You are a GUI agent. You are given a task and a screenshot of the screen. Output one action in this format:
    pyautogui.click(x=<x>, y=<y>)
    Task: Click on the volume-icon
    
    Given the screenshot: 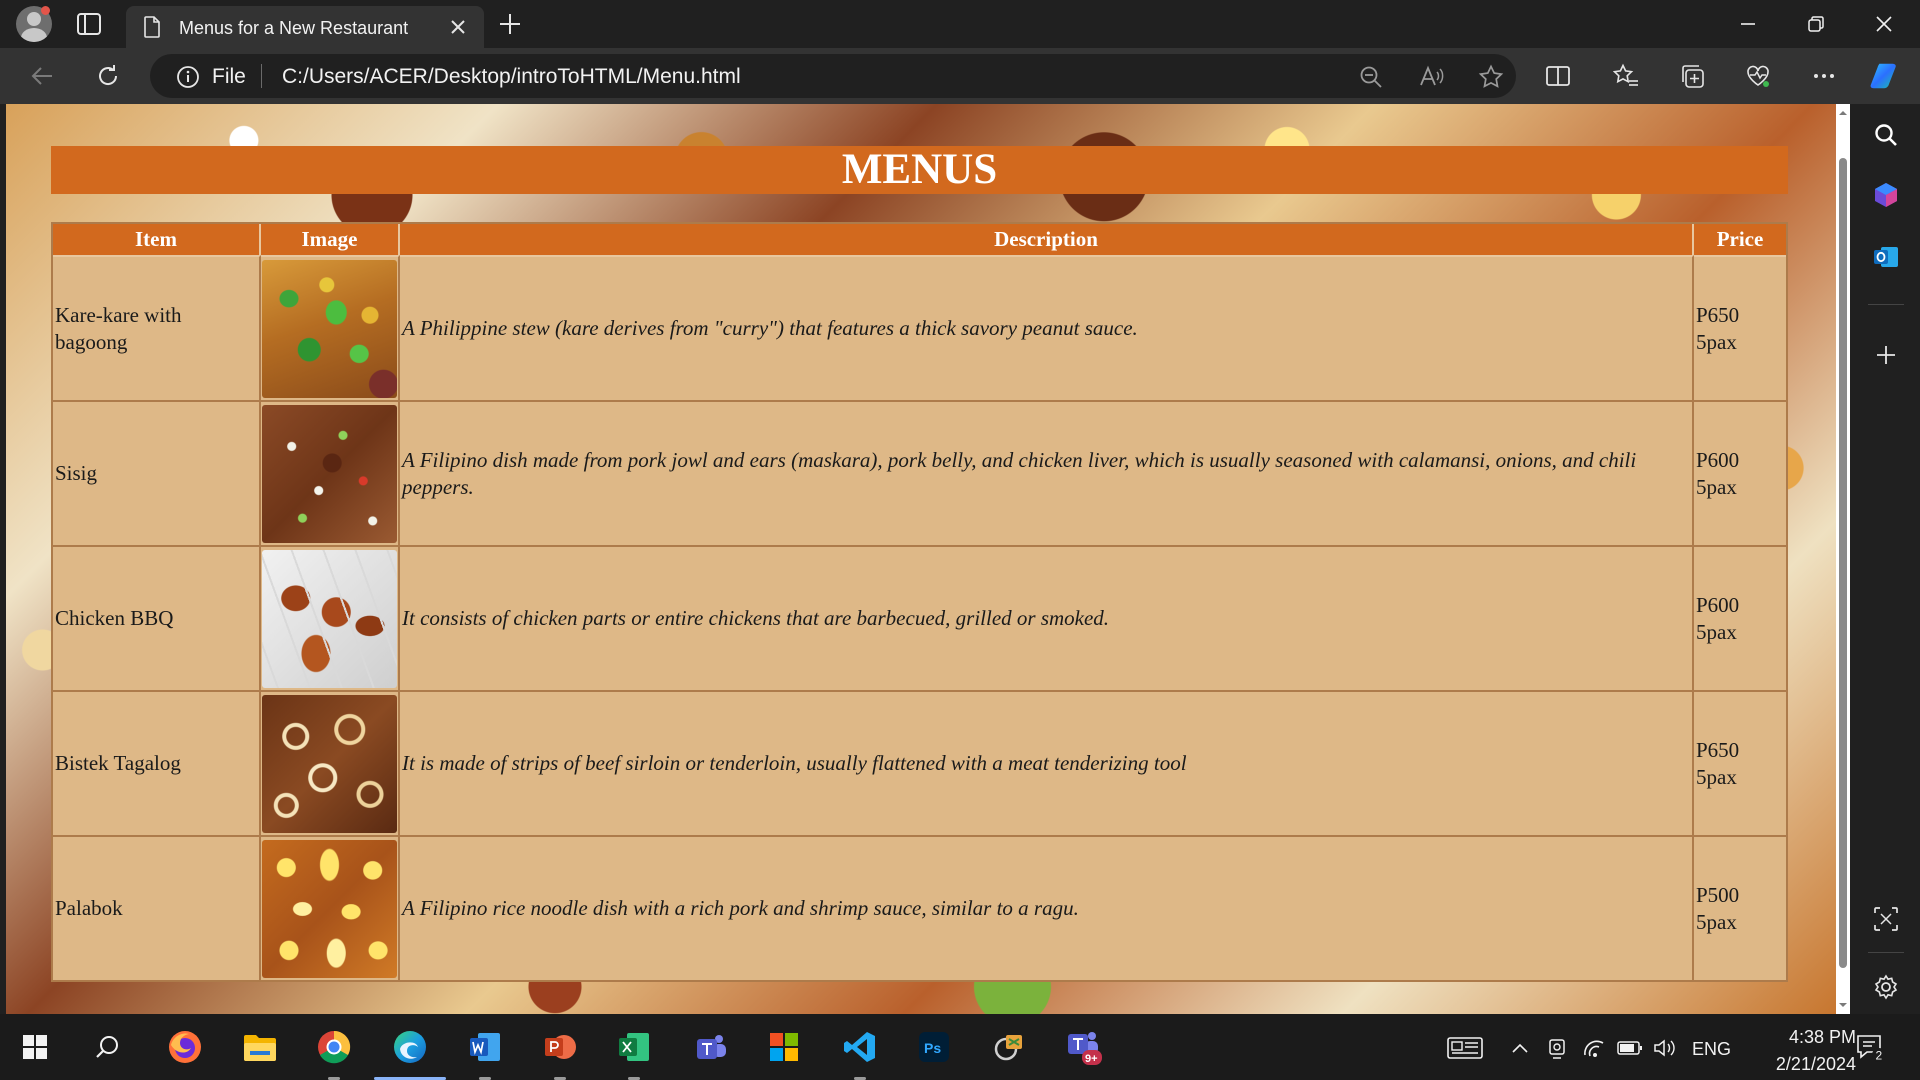 What is the action you would take?
    pyautogui.click(x=1664, y=1048)
    